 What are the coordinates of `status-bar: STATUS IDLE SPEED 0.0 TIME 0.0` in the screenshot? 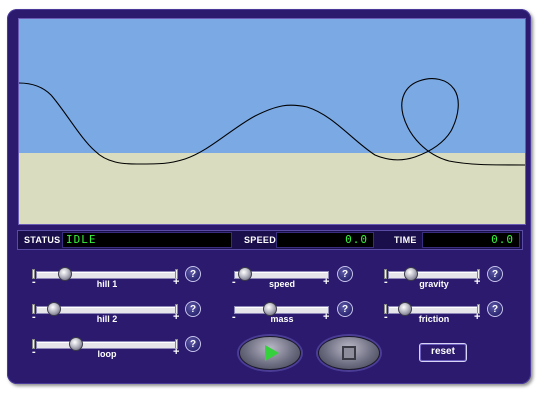 It's located at (270, 240).